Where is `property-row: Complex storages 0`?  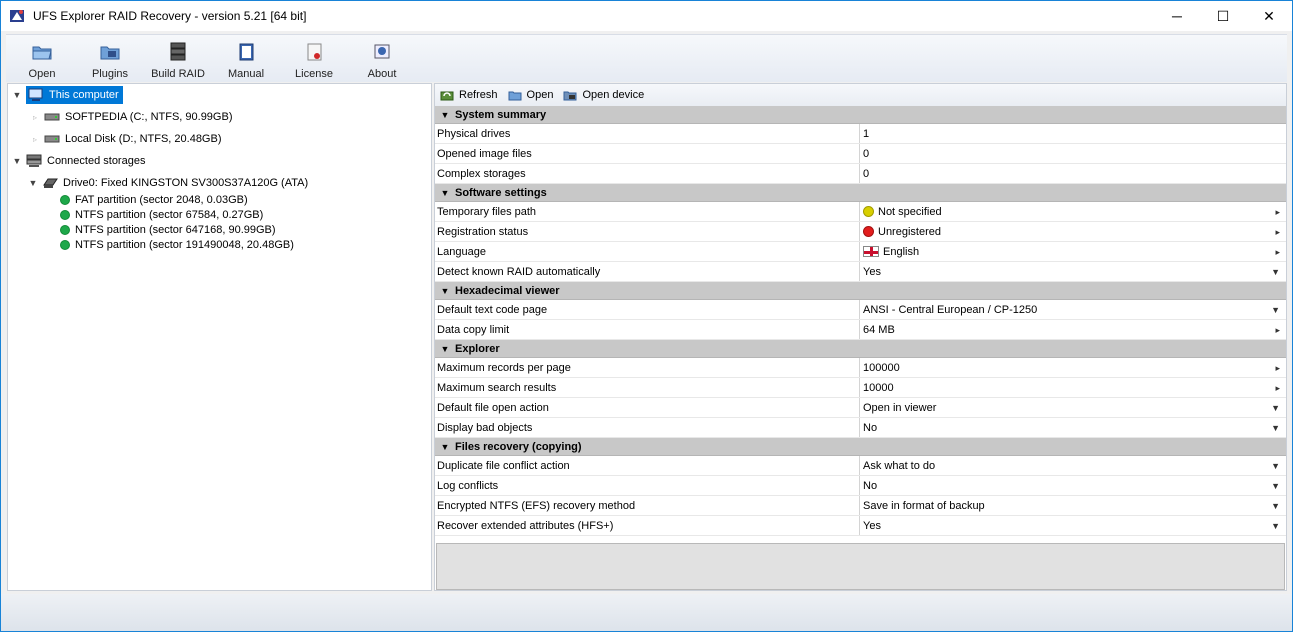 property-row: Complex storages 0 is located at coordinates (860, 174).